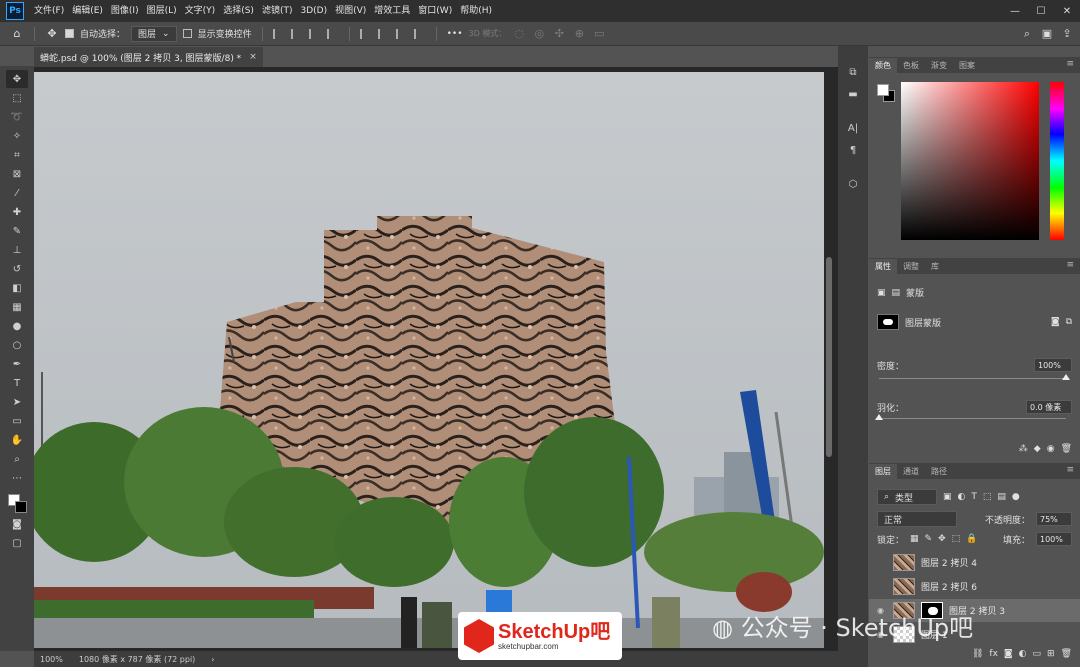 Image resolution: width=1080 pixels, height=667 pixels. I want to click on density-slider, so click(974, 377).